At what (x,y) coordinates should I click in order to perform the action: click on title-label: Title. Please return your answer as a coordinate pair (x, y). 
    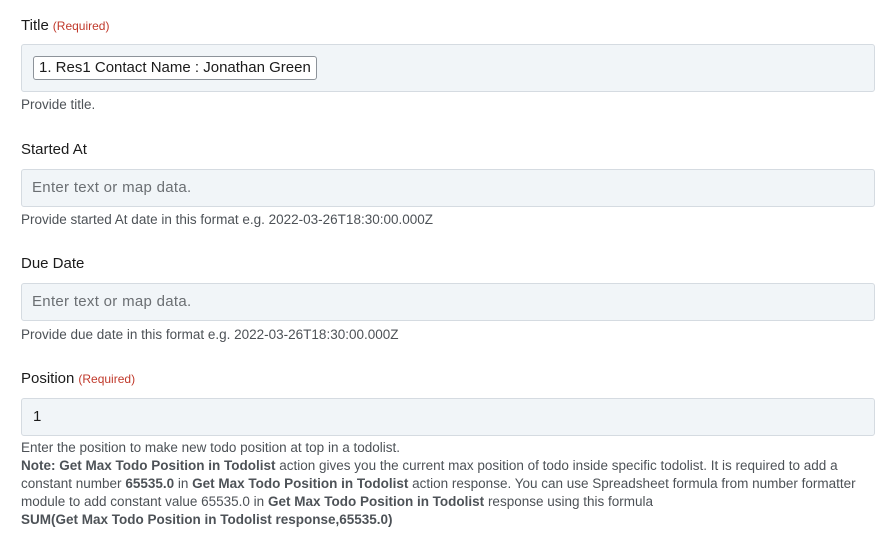
    Looking at the image, I should click on (35, 25).